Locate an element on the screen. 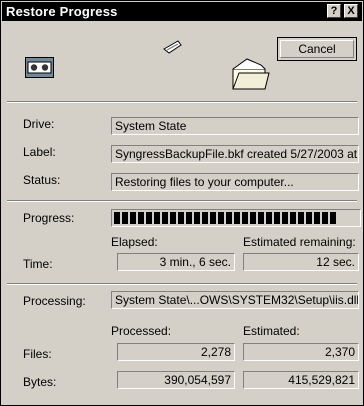  cancel-button: Cancel is located at coordinates (317, 49).